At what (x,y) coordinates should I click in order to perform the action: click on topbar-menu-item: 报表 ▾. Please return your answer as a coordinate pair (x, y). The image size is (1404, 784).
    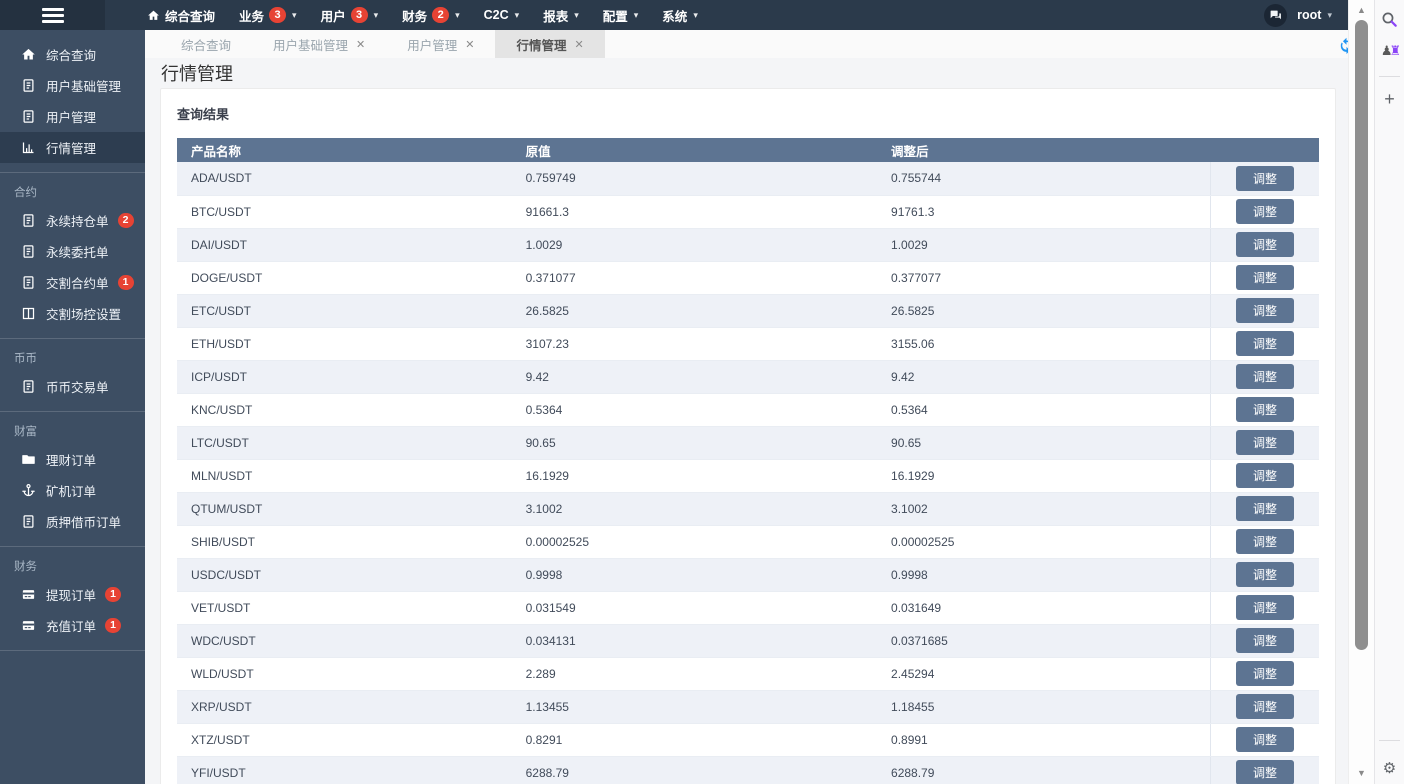
    Looking at the image, I should click on (561, 15).